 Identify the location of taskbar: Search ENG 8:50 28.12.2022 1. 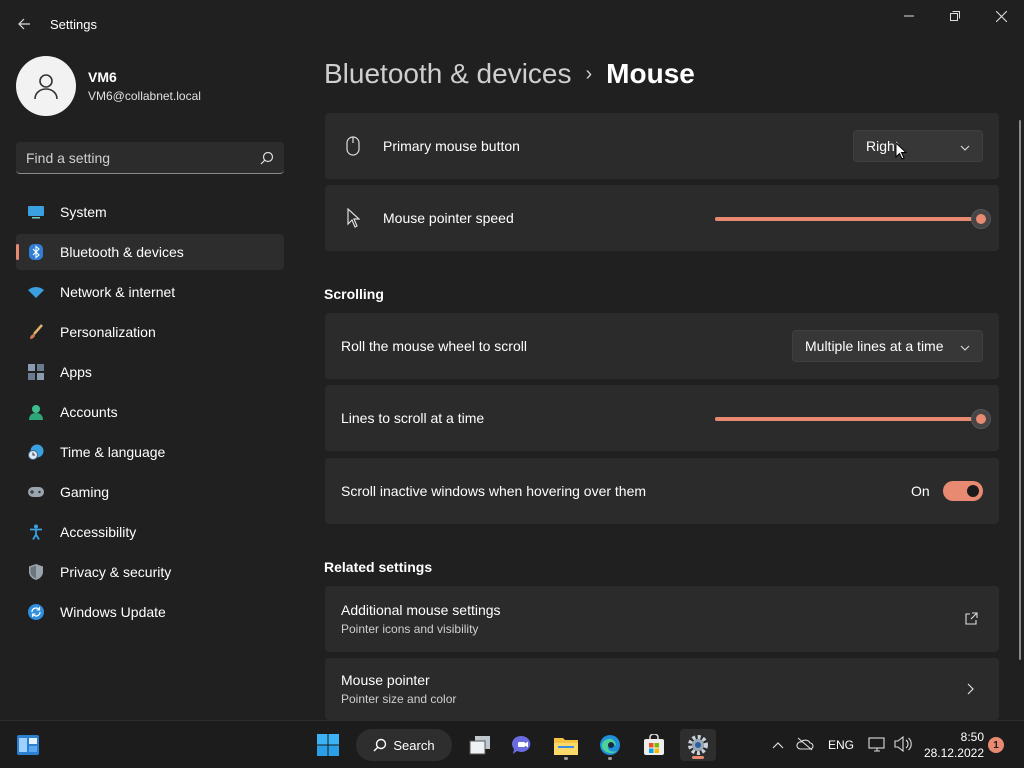
(512, 744).